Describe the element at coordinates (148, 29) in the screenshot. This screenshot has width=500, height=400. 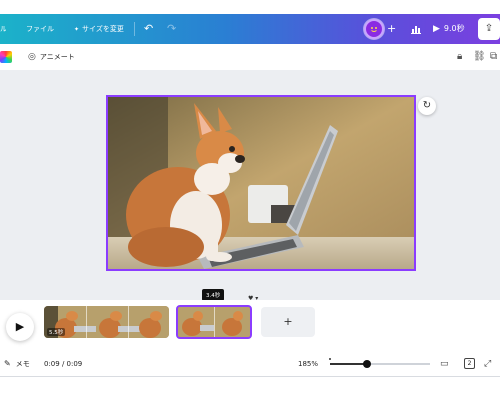
I see `undo-icon: ↶` at that location.